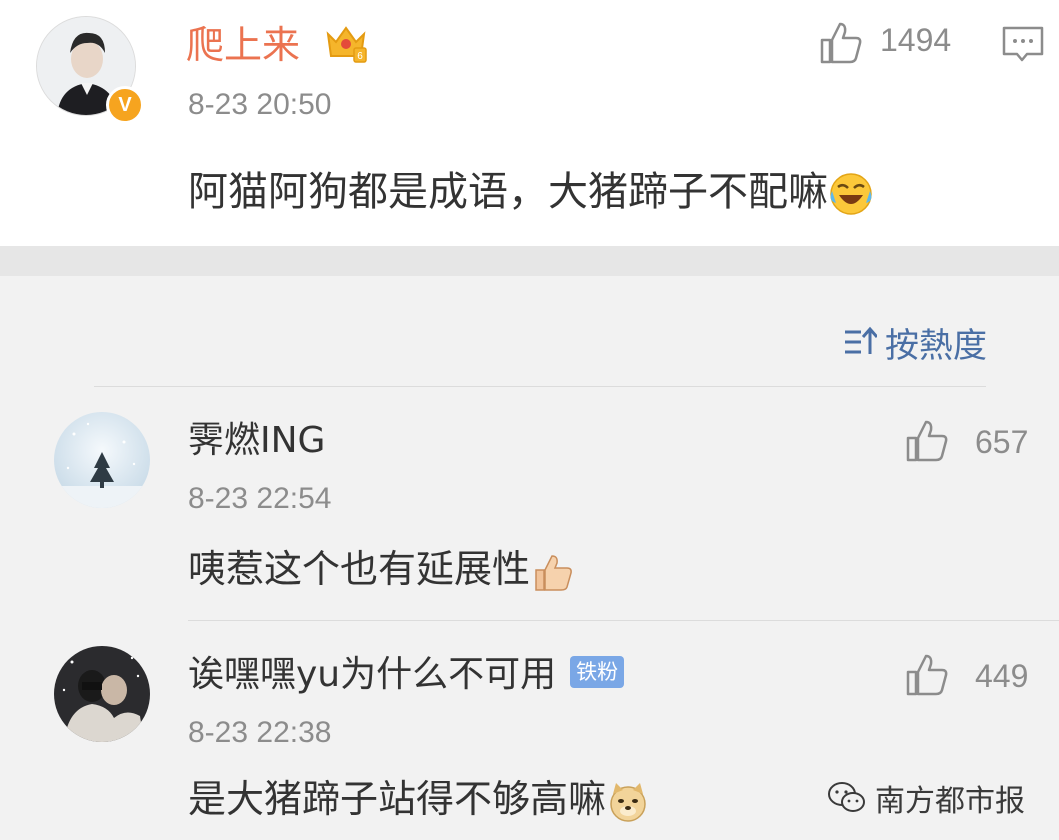 The width and height of the screenshot is (1059, 840). I want to click on watermark: 南方都市报, so click(926, 798).